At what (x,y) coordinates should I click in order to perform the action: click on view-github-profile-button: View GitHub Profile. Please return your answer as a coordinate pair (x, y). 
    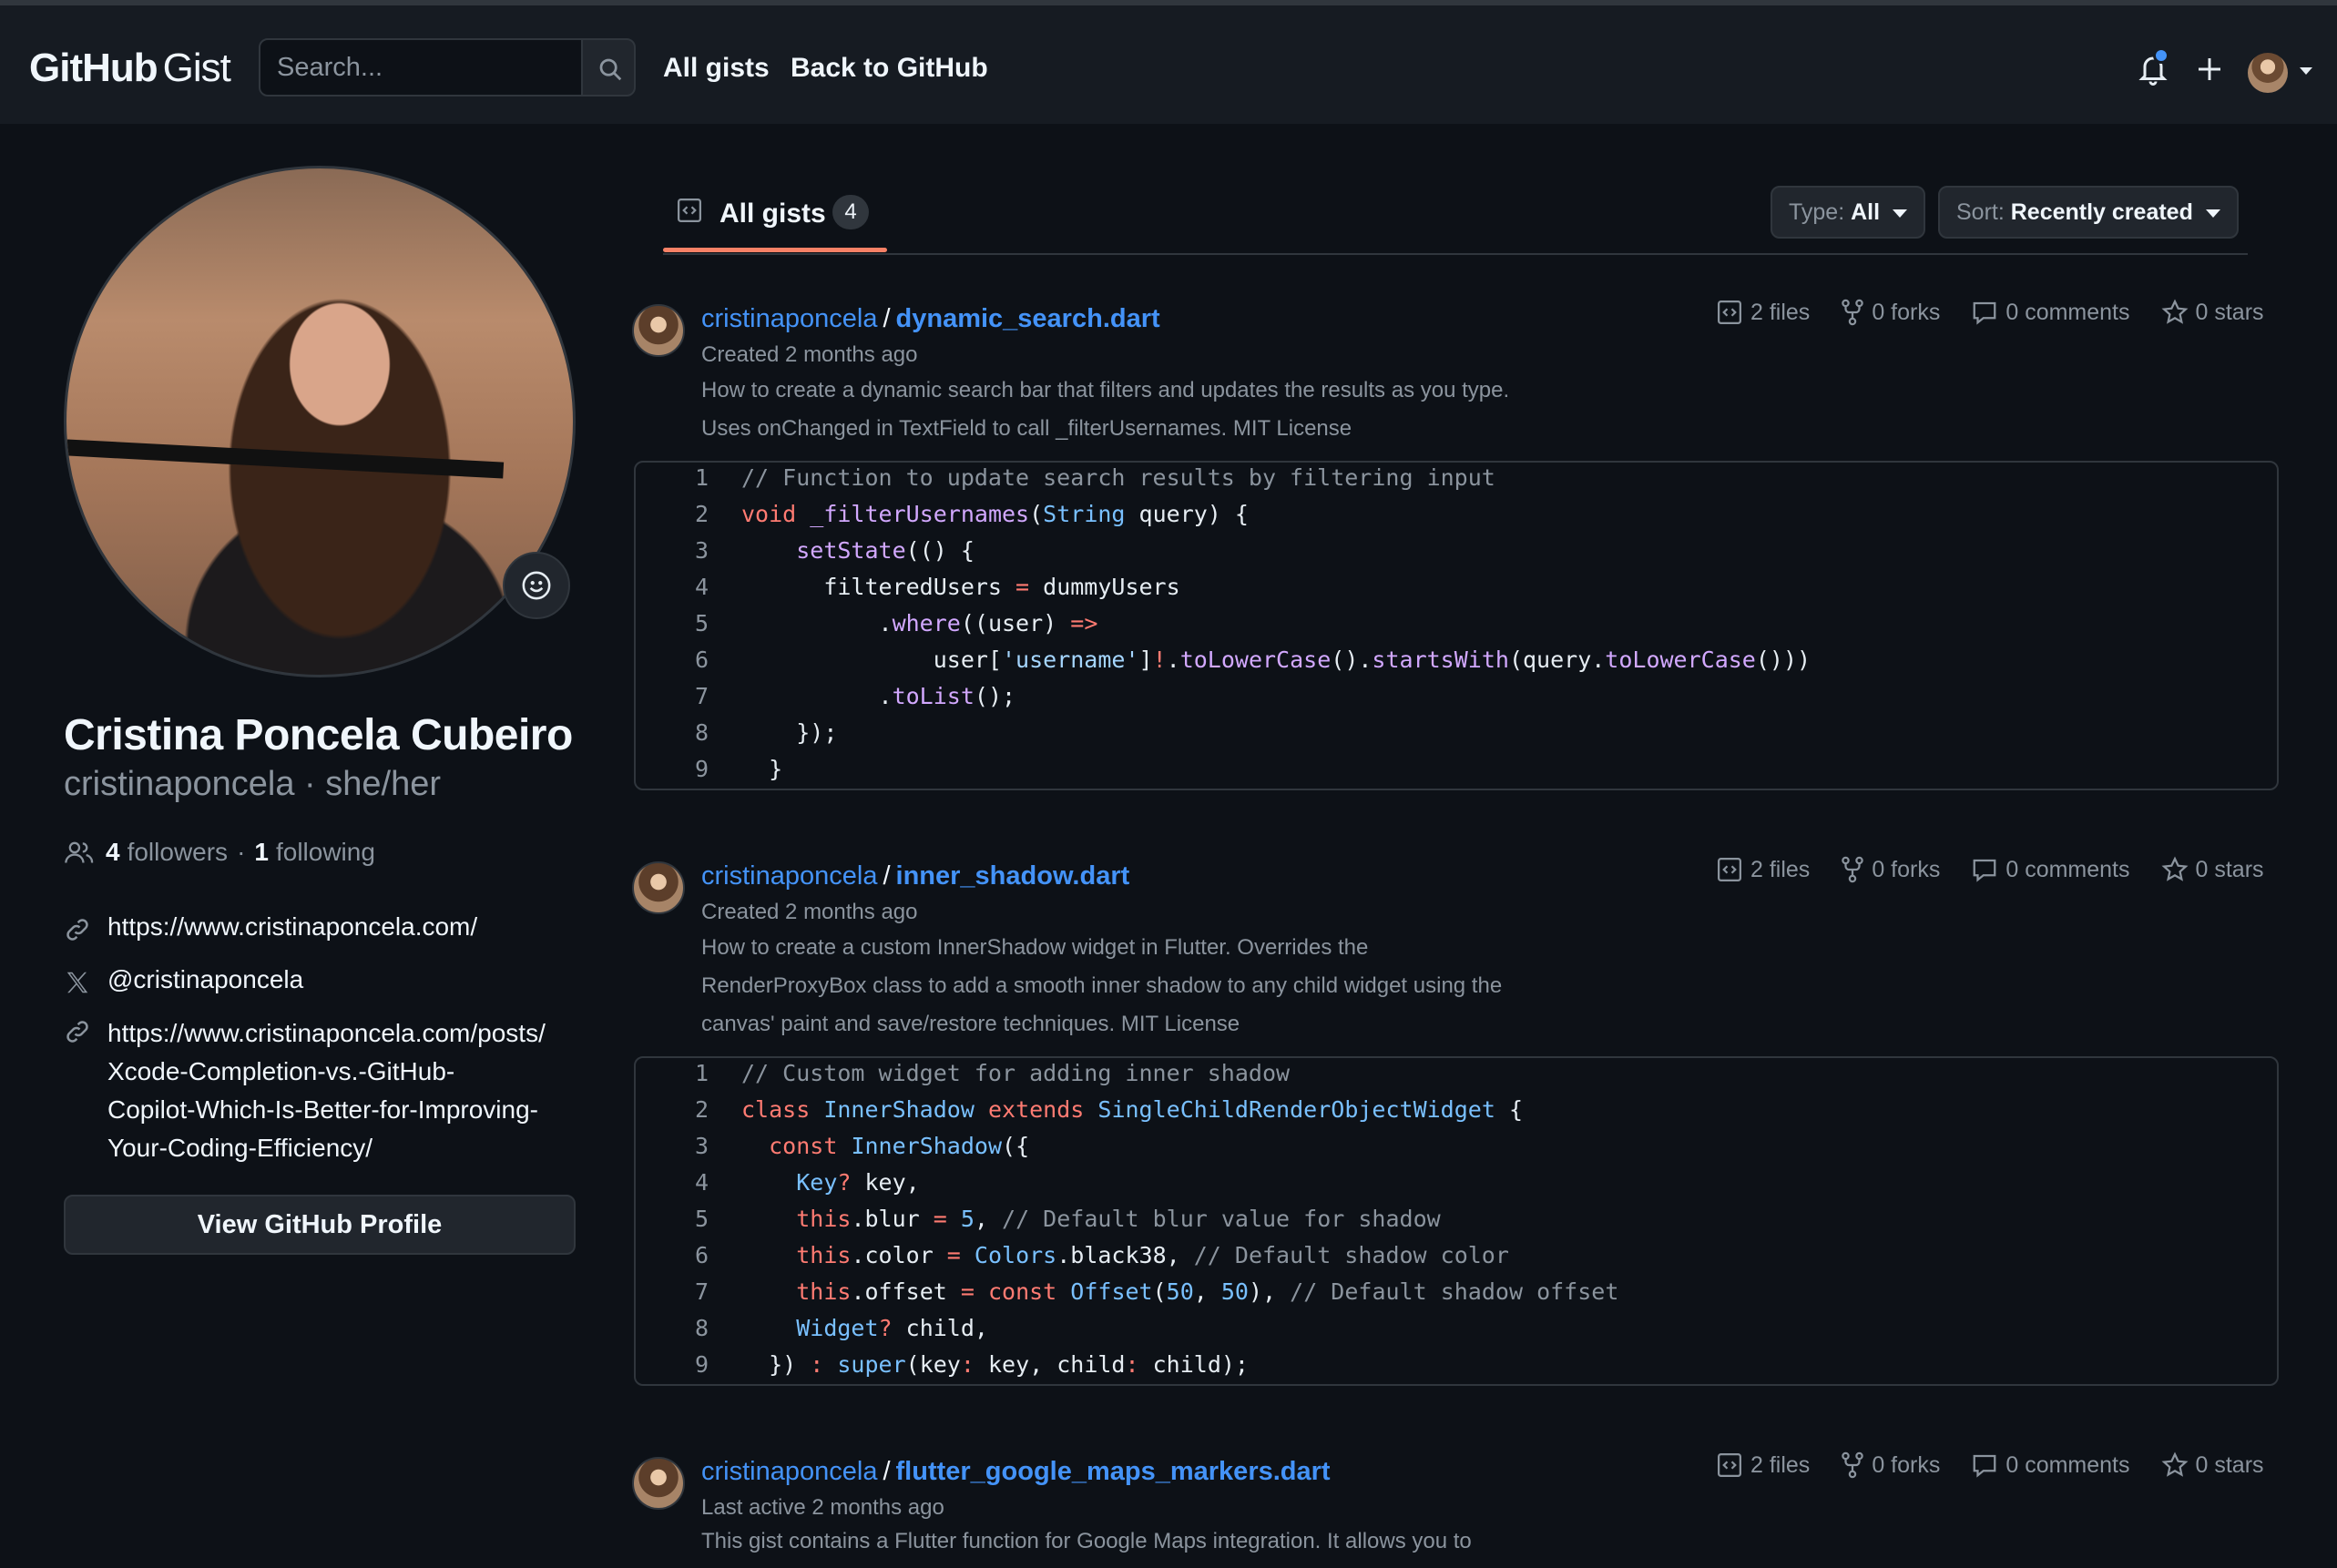
    Looking at the image, I should click on (320, 1225).